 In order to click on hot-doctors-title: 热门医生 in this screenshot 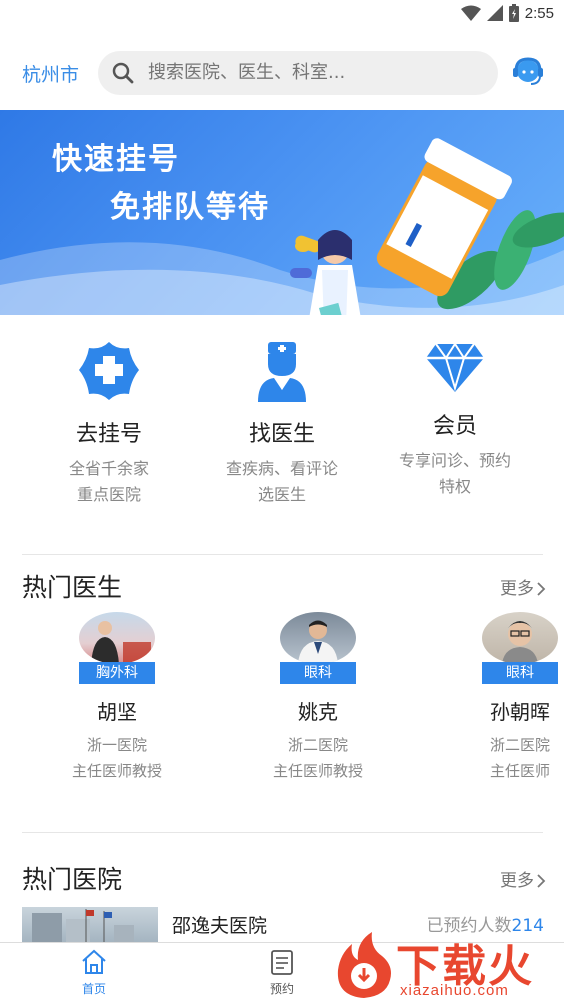, I will do `click(72, 587)`.